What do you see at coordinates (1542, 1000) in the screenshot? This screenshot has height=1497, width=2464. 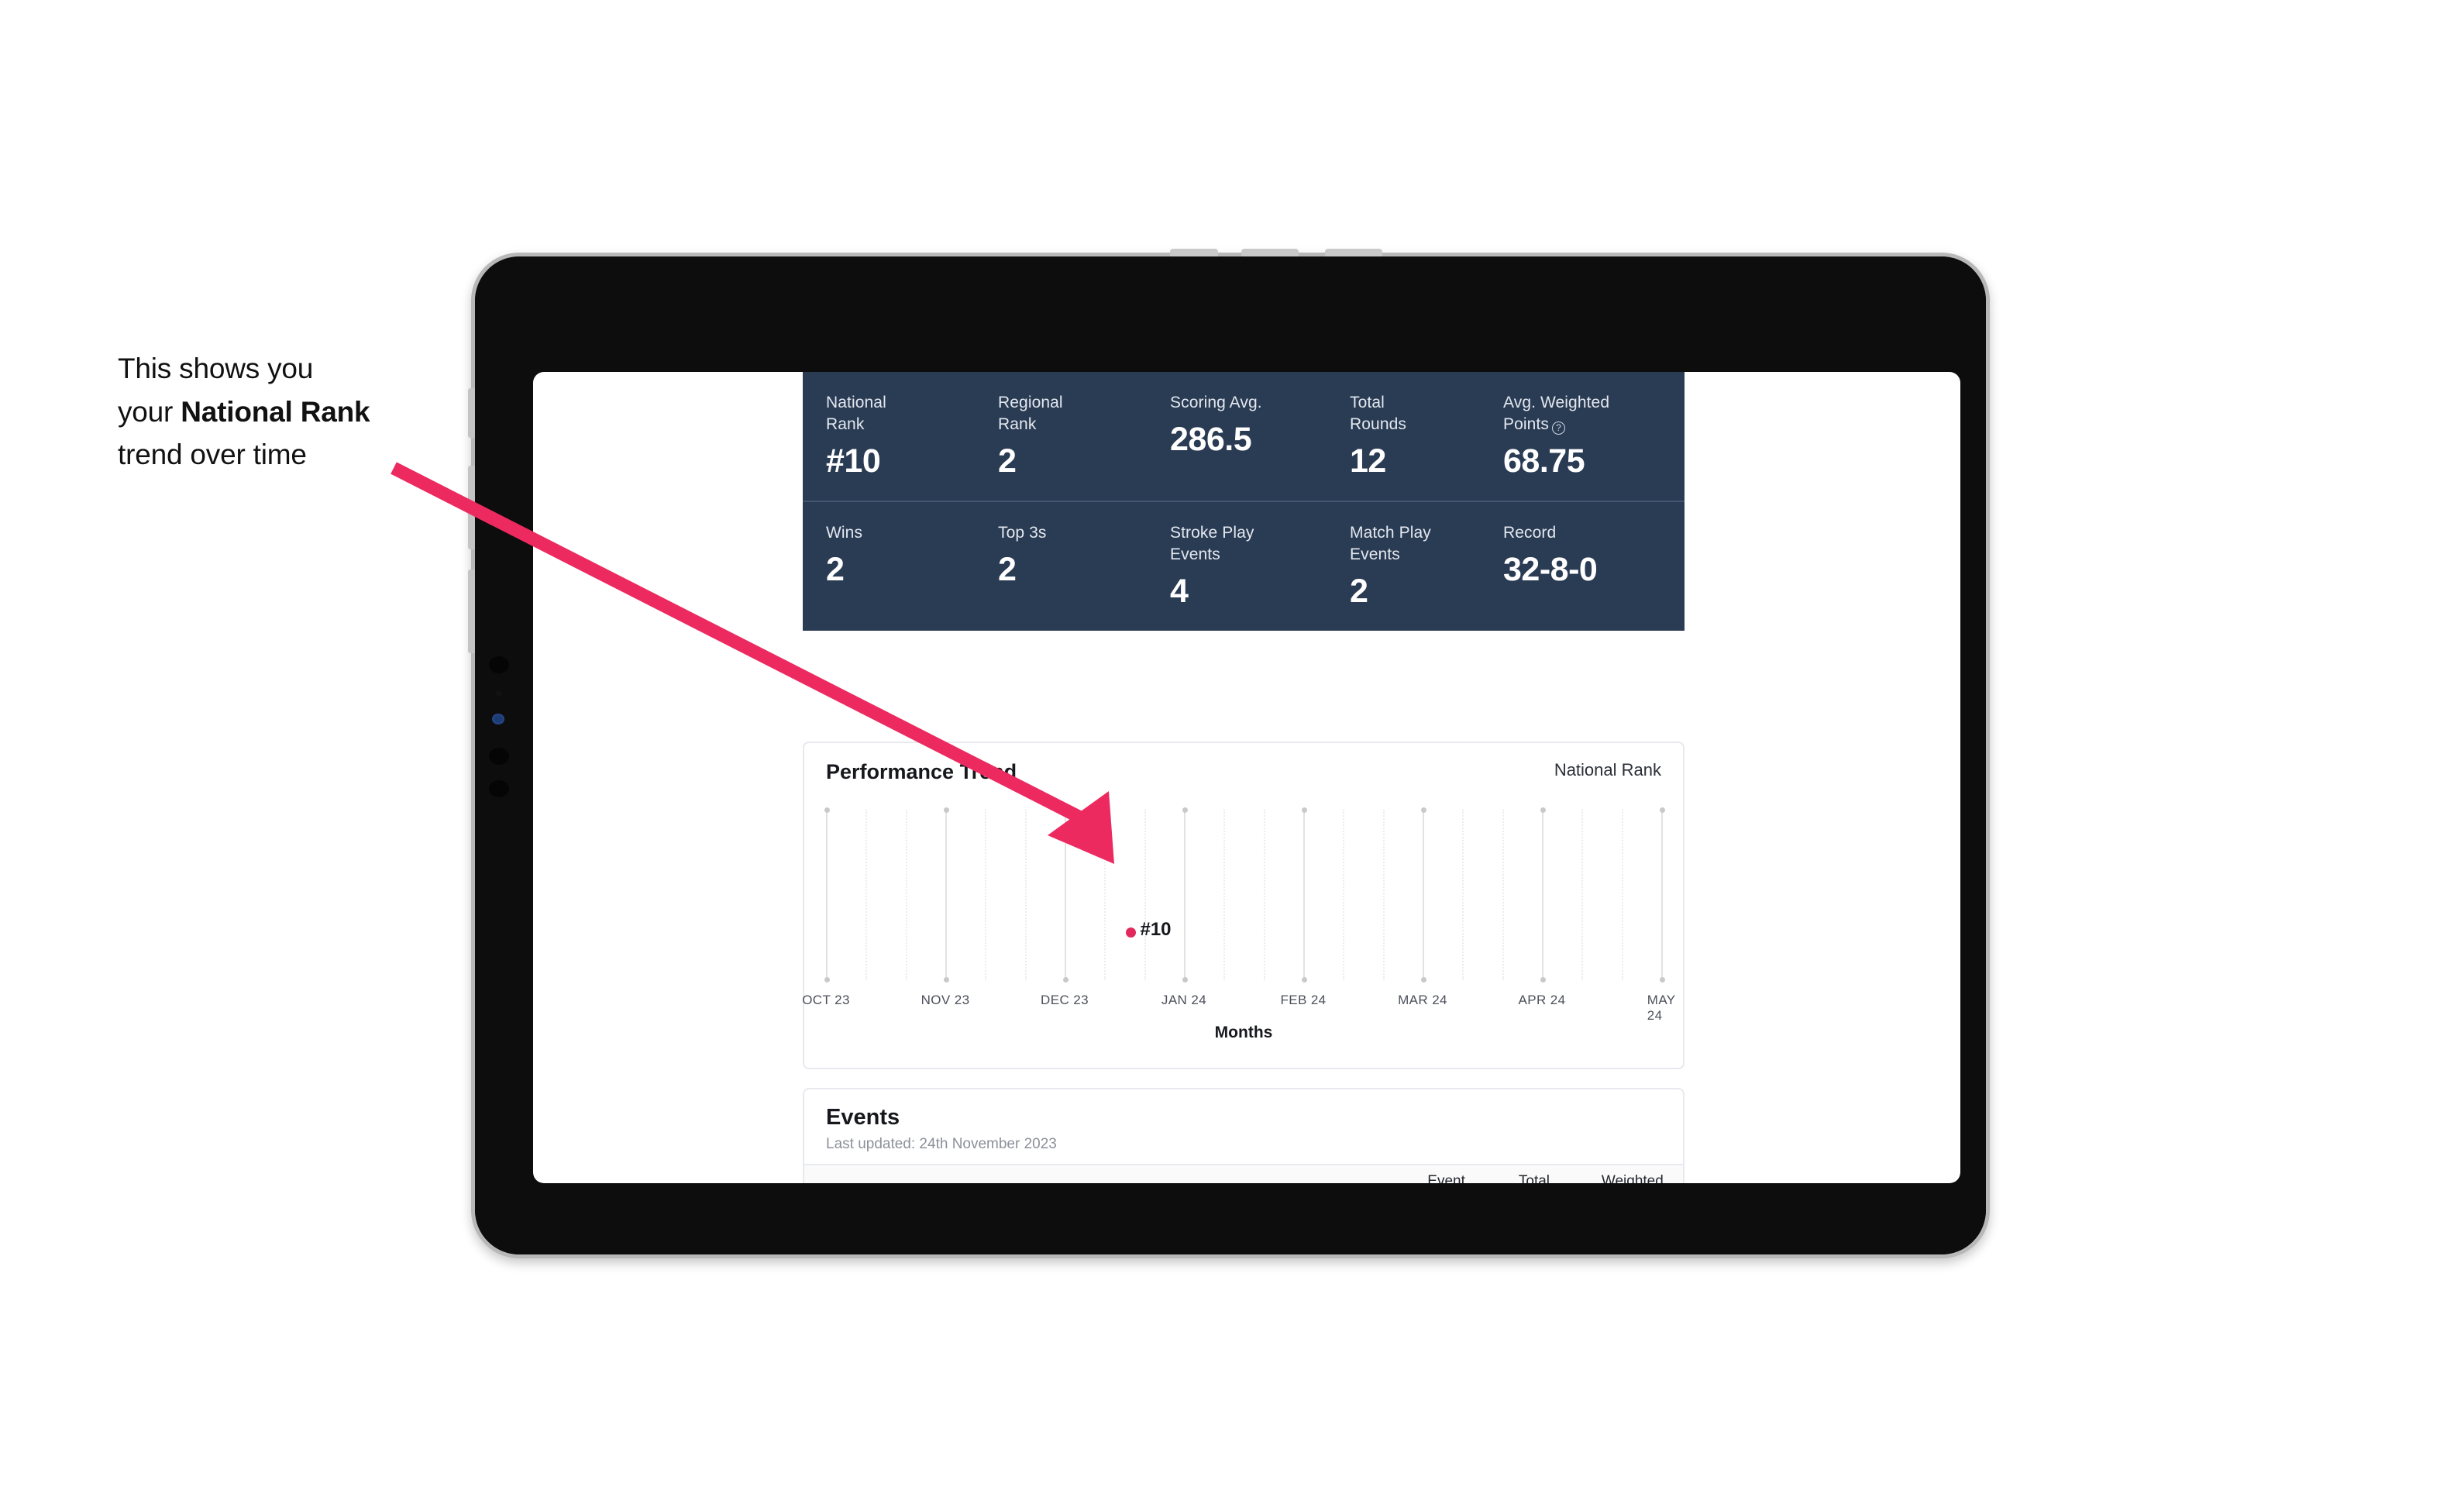 I see `chart-x-tick-label: APR 24` at bounding box center [1542, 1000].